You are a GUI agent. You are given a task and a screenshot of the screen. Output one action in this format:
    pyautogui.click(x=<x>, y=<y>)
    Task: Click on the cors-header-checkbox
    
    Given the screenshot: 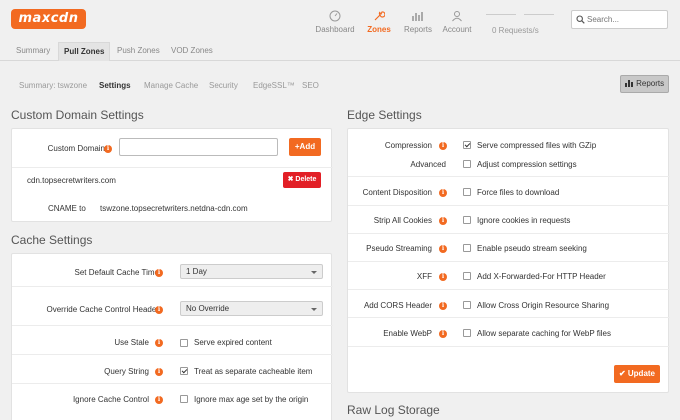 What is the action you would take?
    pyautogui.click(x=467, y=305)
    